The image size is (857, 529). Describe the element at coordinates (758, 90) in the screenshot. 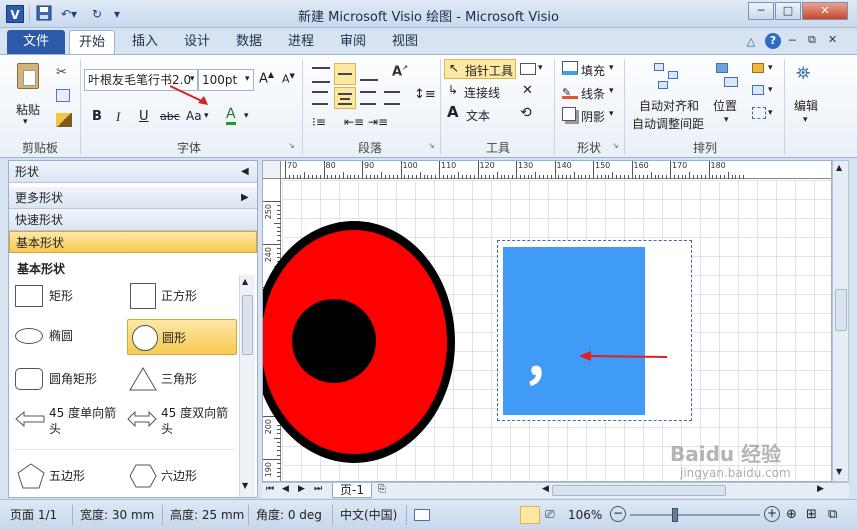

I see `send-backward-icon` at that location.